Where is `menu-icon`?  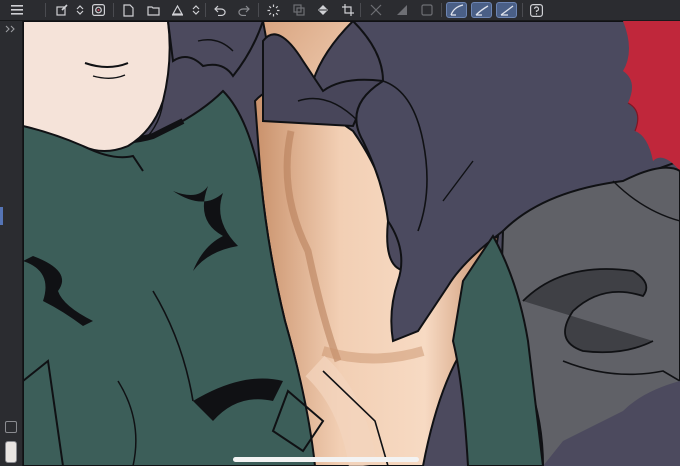
menu-icon is located at coordinates (16, 10).